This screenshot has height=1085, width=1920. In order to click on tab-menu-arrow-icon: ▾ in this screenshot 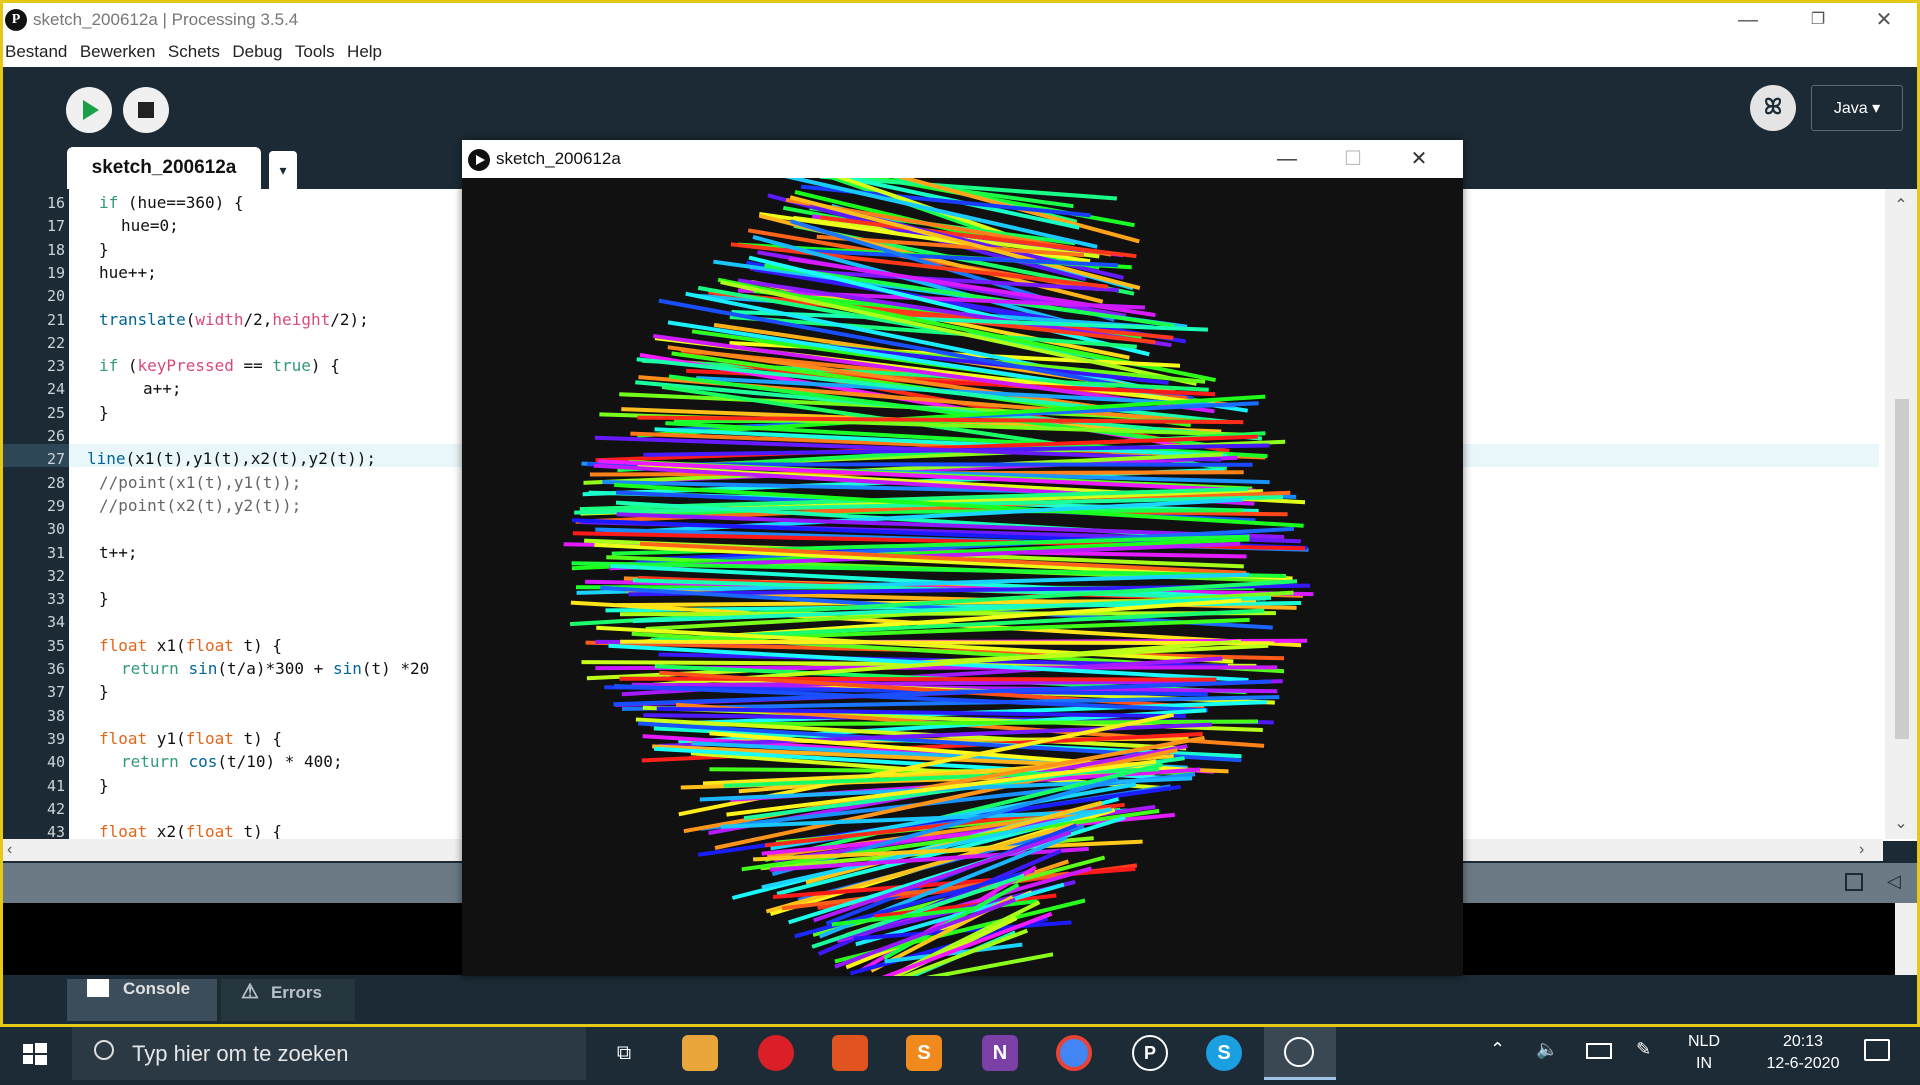, I will do `click(283, 170)`.